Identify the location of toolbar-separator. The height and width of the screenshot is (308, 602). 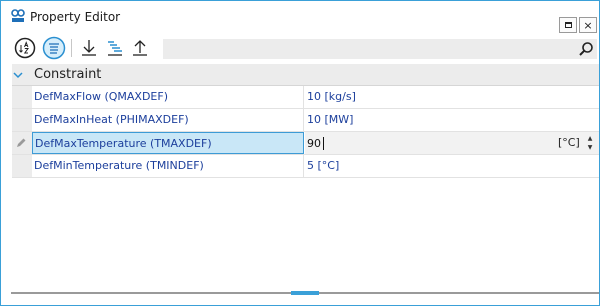
(71, 48).